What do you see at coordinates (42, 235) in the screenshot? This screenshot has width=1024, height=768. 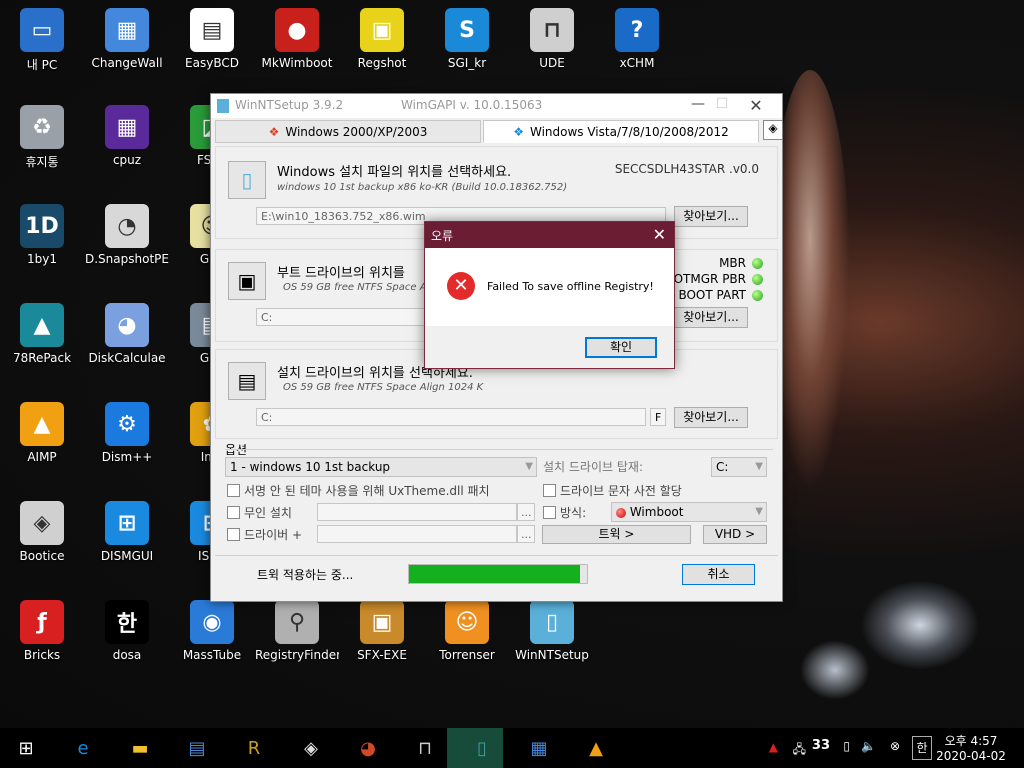 I see `desktop-icon-11: 1D 1by1` at bounding box center [42, 235].